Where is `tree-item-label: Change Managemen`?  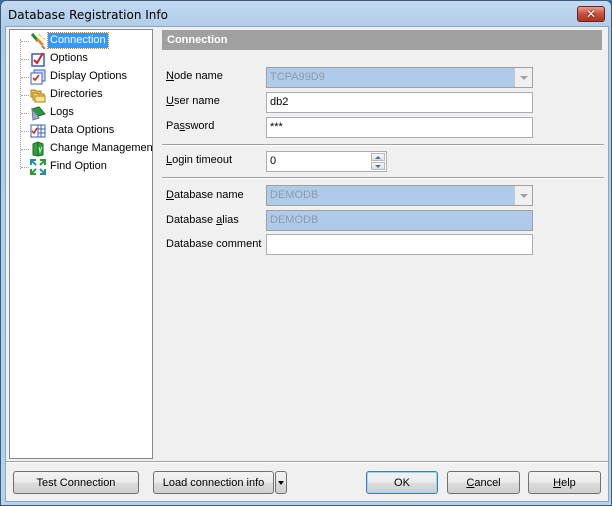 tree-item-label: Change Managemen is located at coordinates (101, 148).